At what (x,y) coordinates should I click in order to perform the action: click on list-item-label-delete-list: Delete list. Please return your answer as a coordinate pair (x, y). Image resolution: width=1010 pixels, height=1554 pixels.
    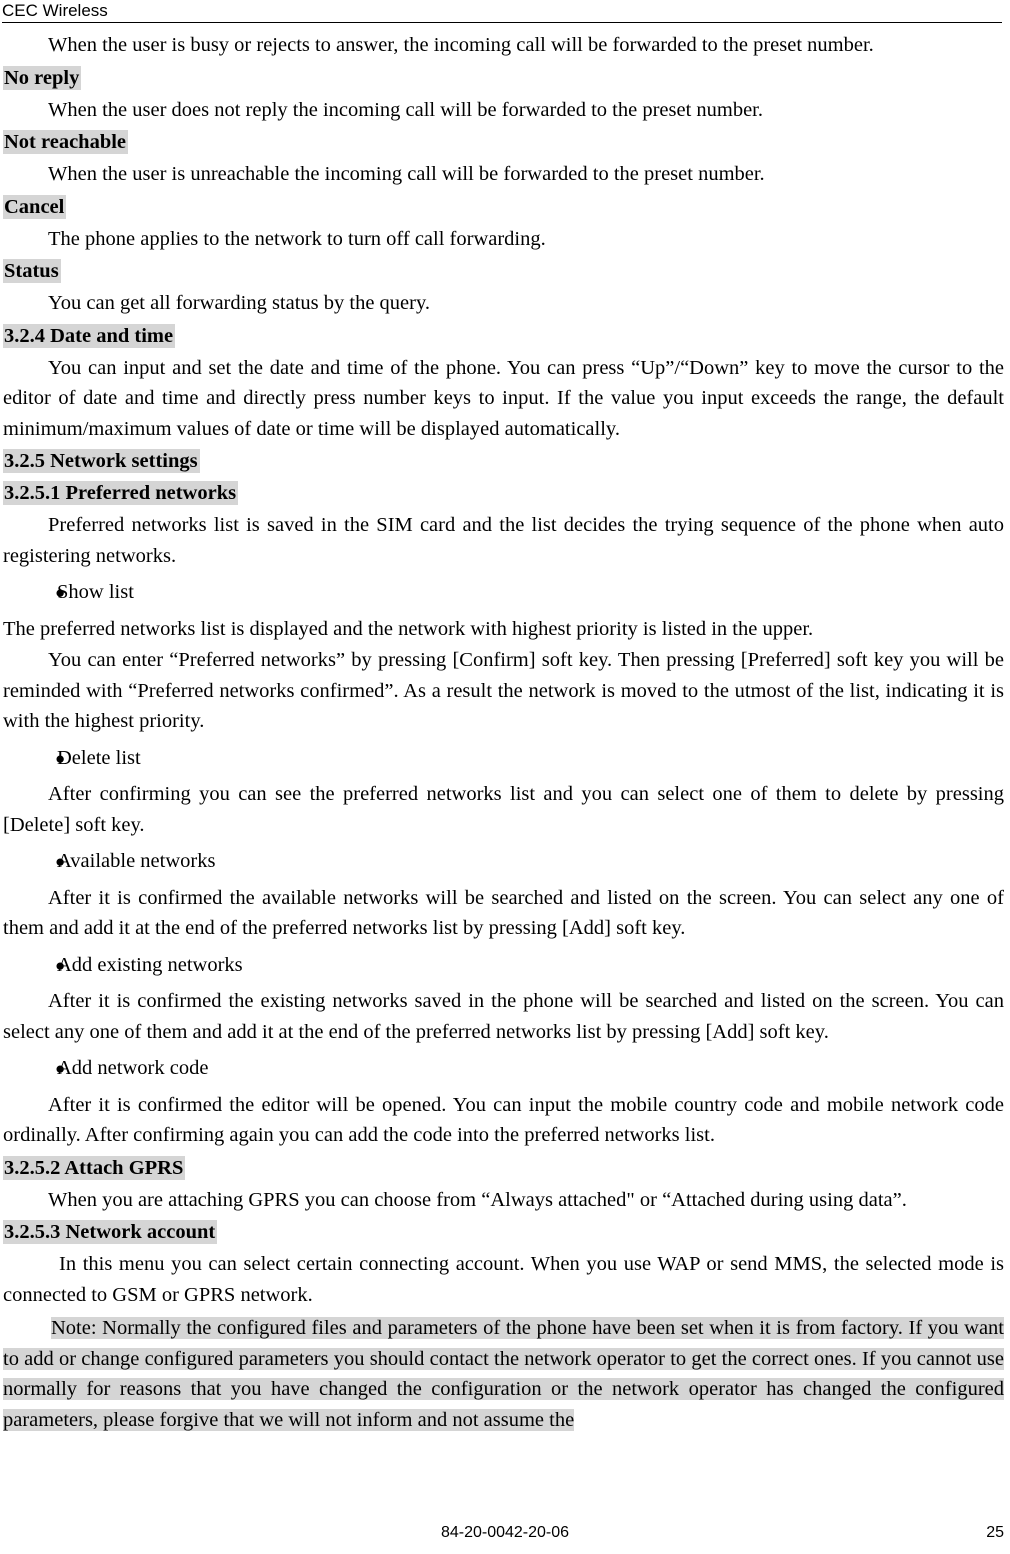
    Looking at the image, I should click on (99, 757).